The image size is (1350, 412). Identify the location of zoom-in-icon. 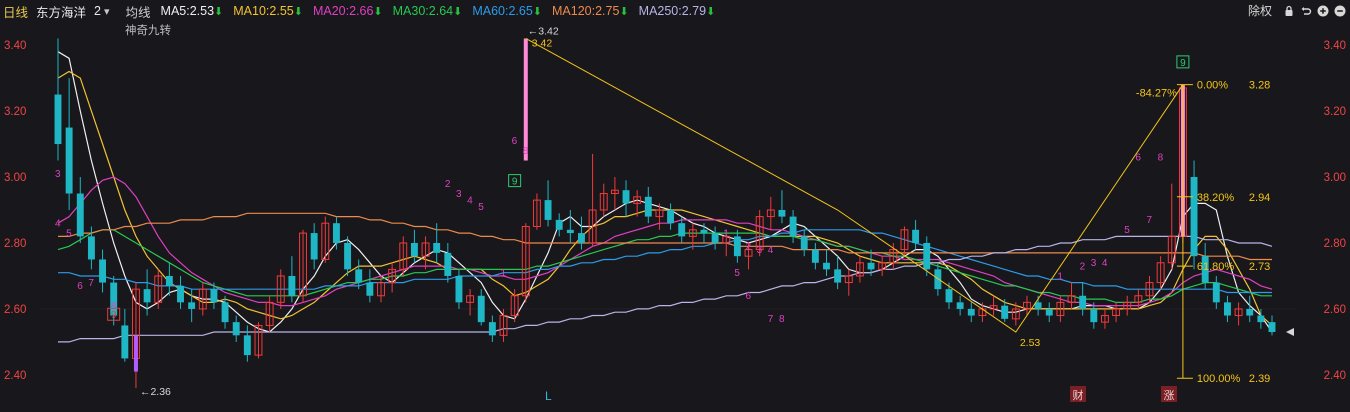
(1323, 11).